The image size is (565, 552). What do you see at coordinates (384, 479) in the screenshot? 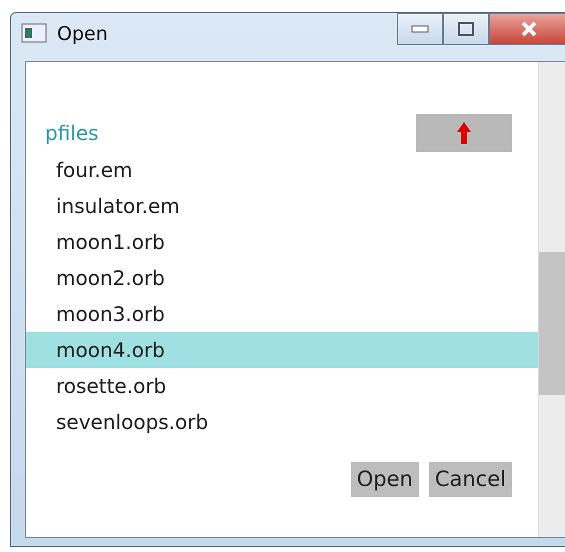
I see `open-button: Open` at bounding box center [384, 479].